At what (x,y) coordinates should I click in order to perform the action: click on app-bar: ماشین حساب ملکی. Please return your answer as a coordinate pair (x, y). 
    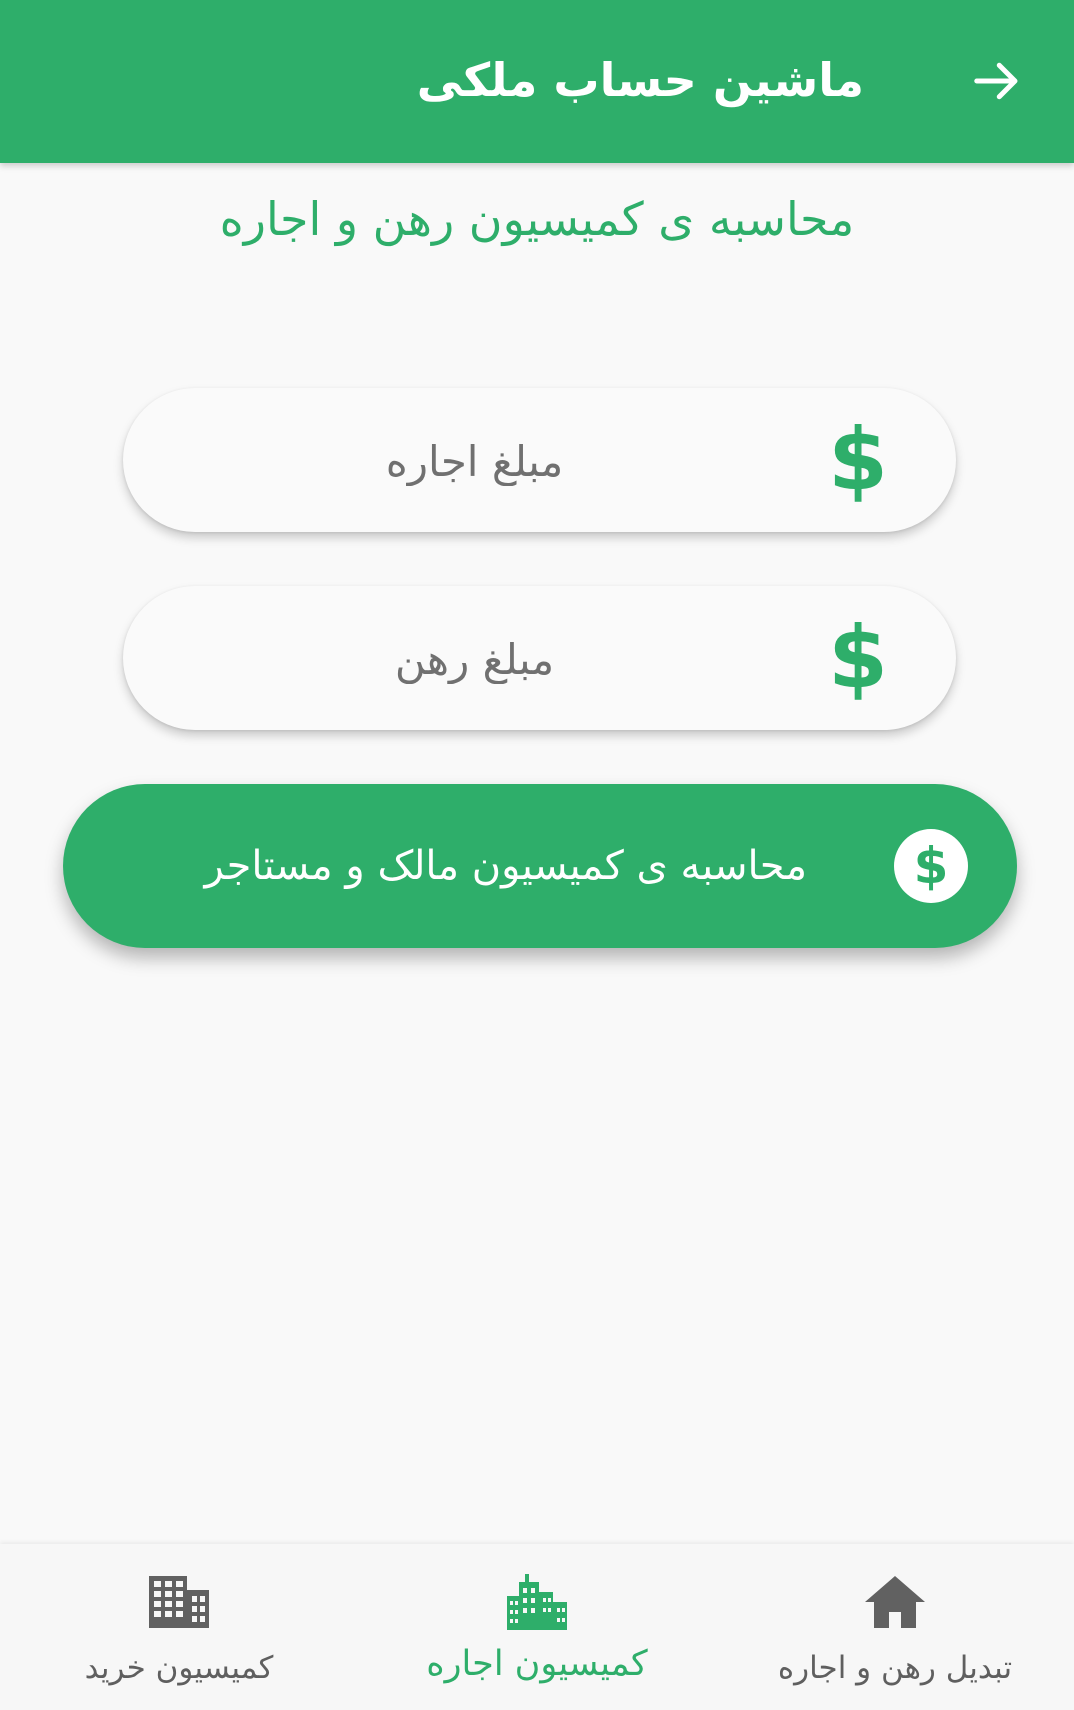
    Looking at the image, I should click on (537, 81).